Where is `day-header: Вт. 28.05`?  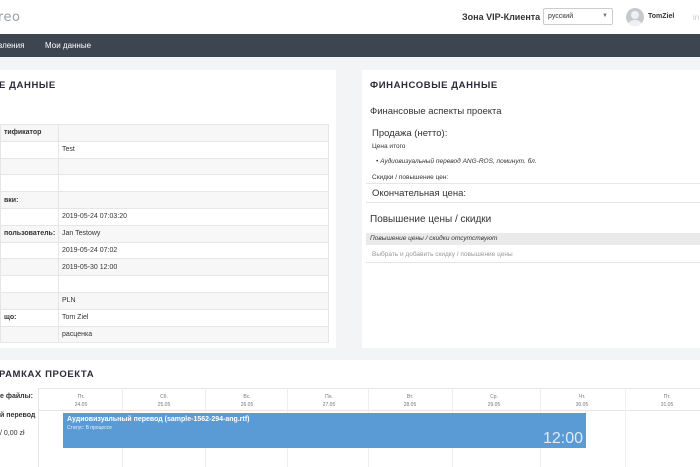 day-header: Вт. 28.05 is located at coordinates (410, 401).